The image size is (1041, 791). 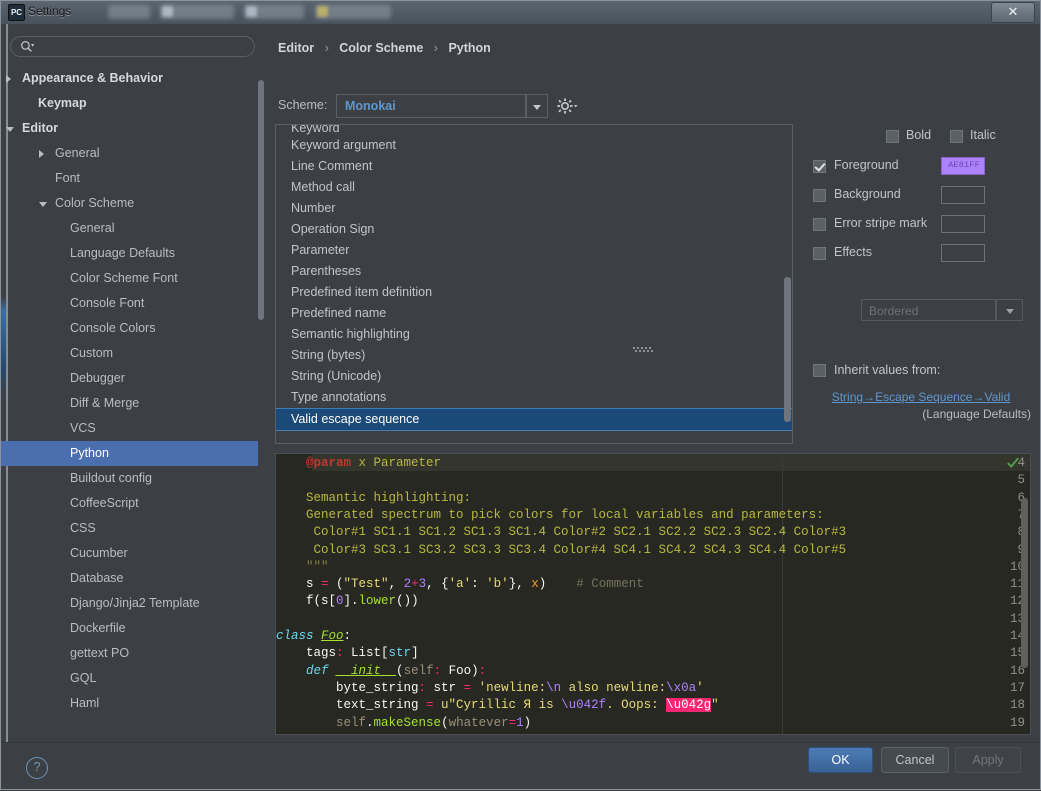 I want to click on attribute-list-item: Predefined item definition, so click(x=534, y=292).